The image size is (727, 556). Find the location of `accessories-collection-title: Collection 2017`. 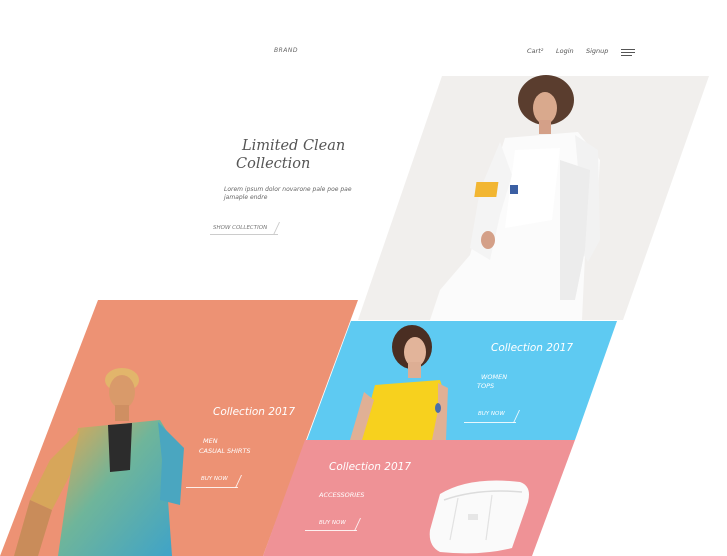

accessories-collection-title: Collection 2017 is located at coordinates (370, 467).